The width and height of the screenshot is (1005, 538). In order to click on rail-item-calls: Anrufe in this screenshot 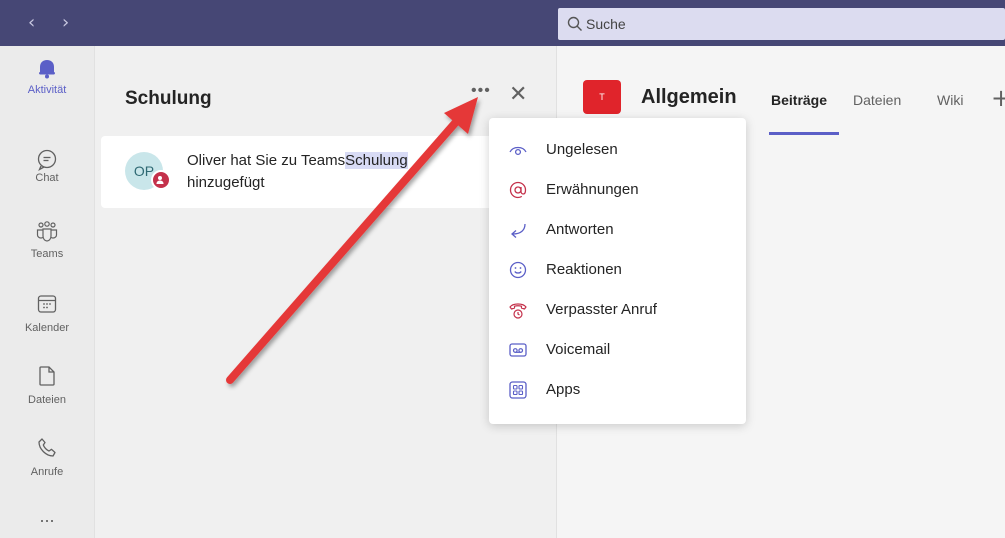, I will do `click(47, 461)`.